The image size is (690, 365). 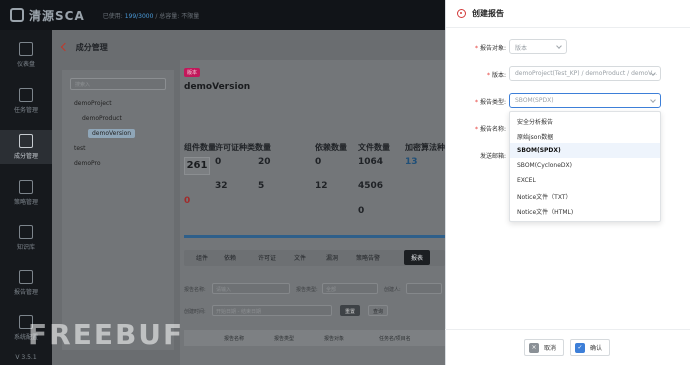 I want to click on version-info: V 3.5.1, so click(x=26, y=357).